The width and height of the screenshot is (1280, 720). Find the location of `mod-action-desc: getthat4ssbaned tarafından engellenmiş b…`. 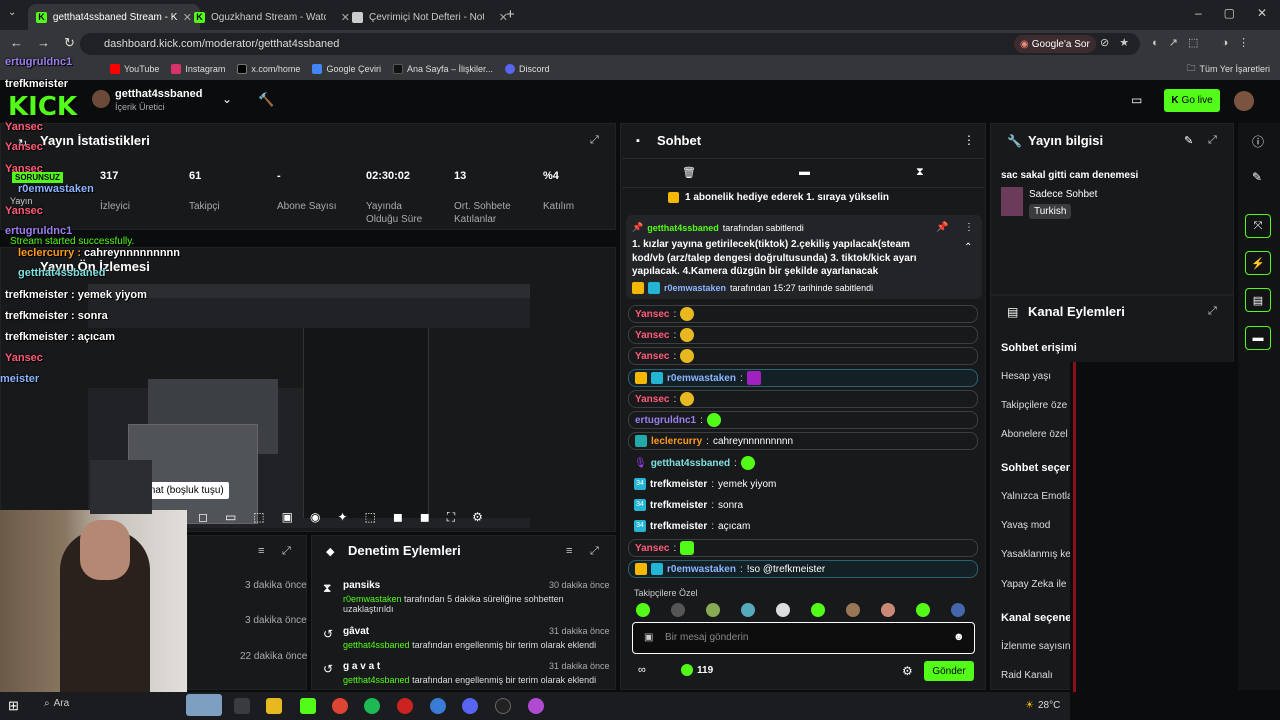

mod-action-desc: getthat4ssbaned tarafından engellenmiş b… is located at coordinates (470, 680).